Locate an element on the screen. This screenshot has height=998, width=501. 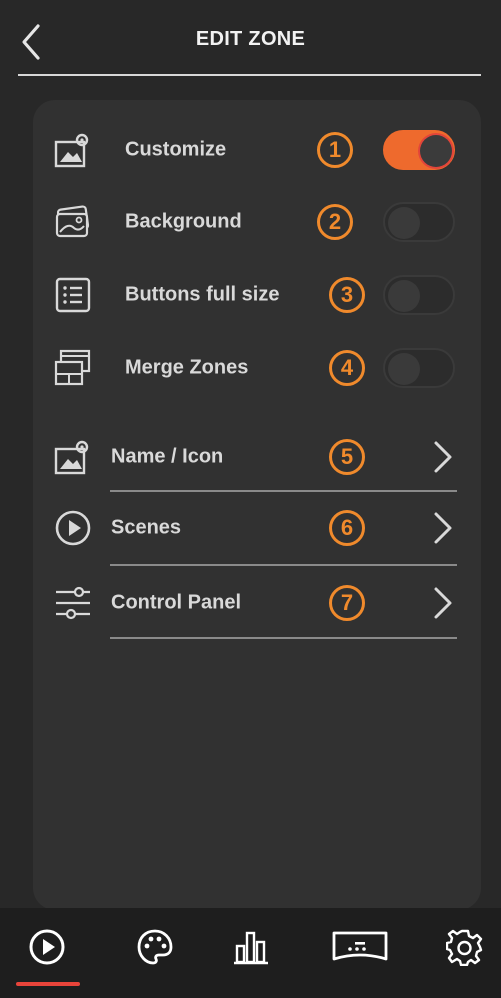
palette-icon is located at coordinates (155, 947).